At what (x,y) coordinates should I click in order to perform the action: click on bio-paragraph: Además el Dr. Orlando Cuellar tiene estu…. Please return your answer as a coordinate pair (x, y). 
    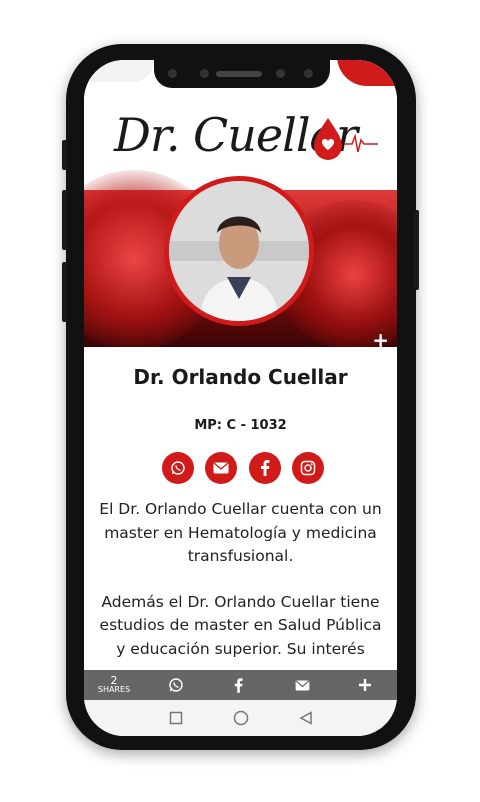
    Looking at the image, I should click on (240, 625).